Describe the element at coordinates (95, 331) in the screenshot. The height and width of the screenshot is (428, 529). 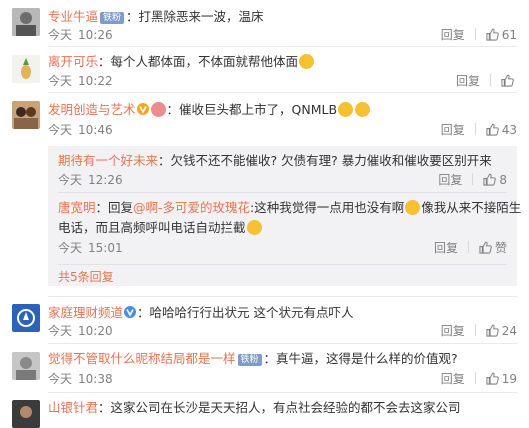
I see `comment-time: 10:20` at that location.